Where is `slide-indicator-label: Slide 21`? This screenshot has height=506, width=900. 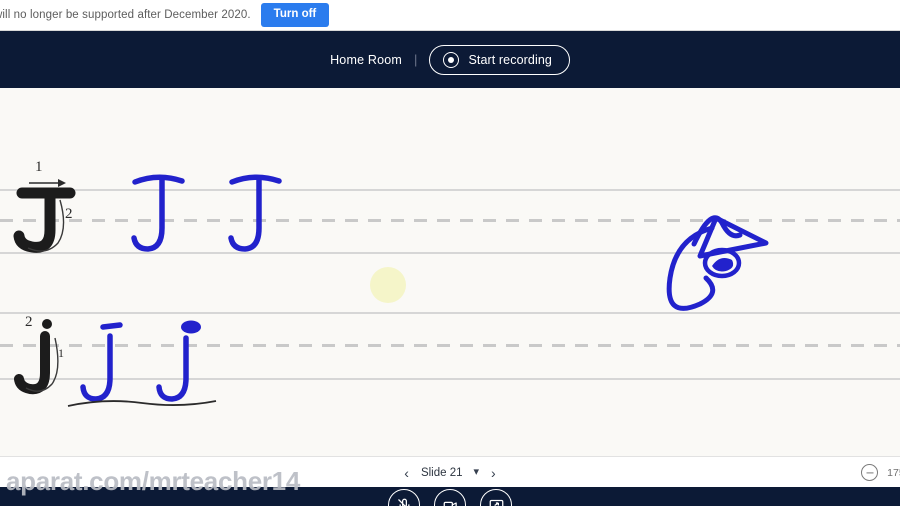 slide-indicator-label: Slide 21 is located at coordinates (441, 472).